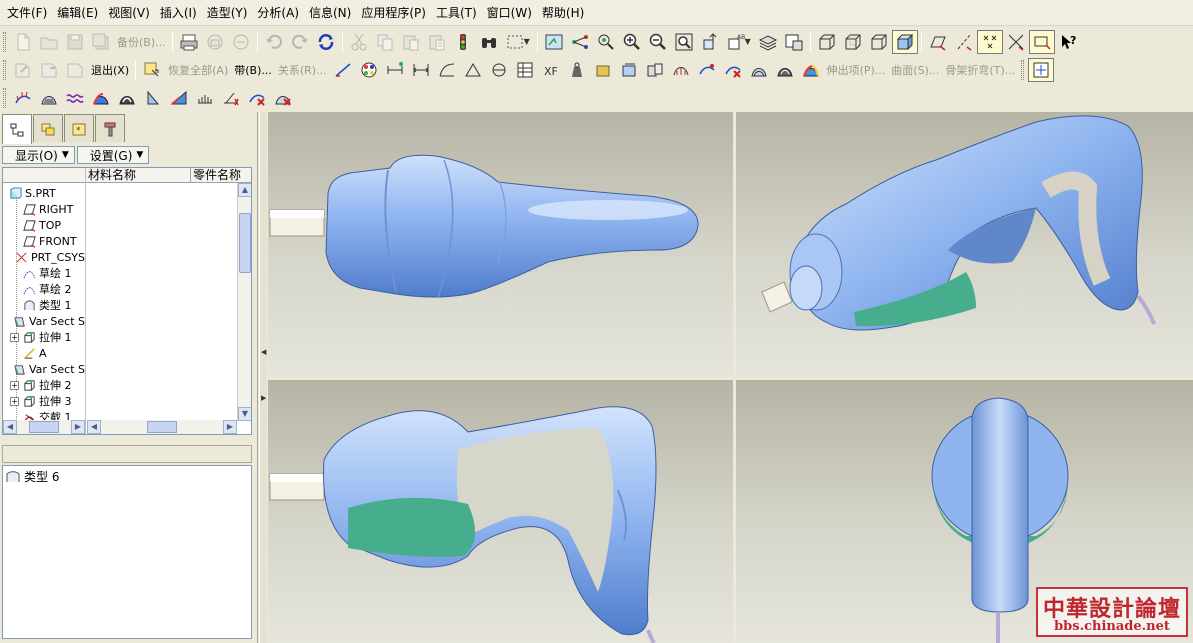  I want to click on sketch-line-icon, so click(343, 70).